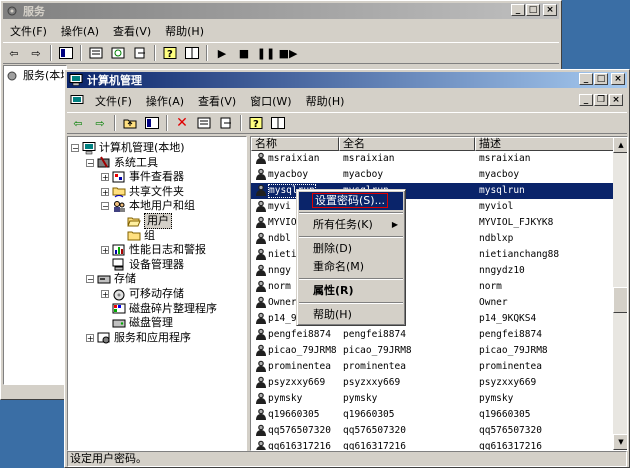  Describe the element at coordinates (142, 177) in the screenshot. I see `tree-item: + 事件查看器` at that location.